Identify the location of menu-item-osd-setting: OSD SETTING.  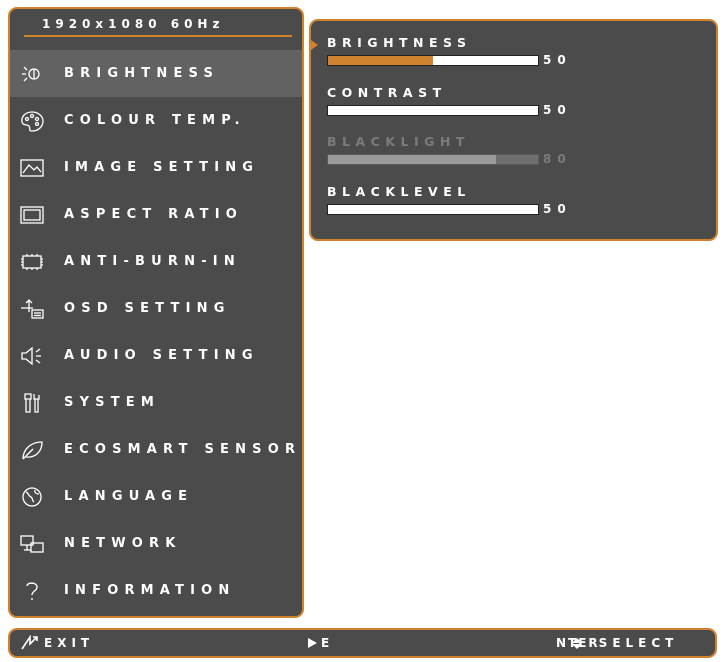
(156, 308).